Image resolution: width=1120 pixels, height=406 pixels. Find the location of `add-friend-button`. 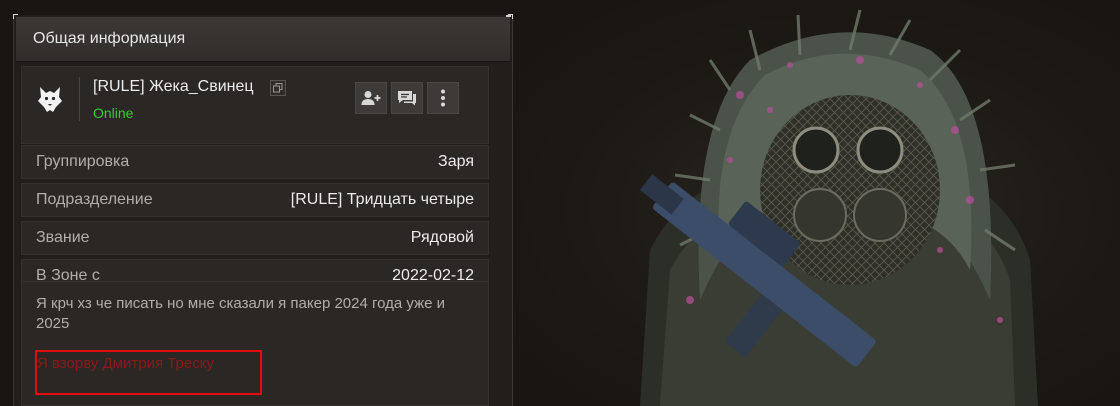

add-friend-button is located at coordinates (371, 98).